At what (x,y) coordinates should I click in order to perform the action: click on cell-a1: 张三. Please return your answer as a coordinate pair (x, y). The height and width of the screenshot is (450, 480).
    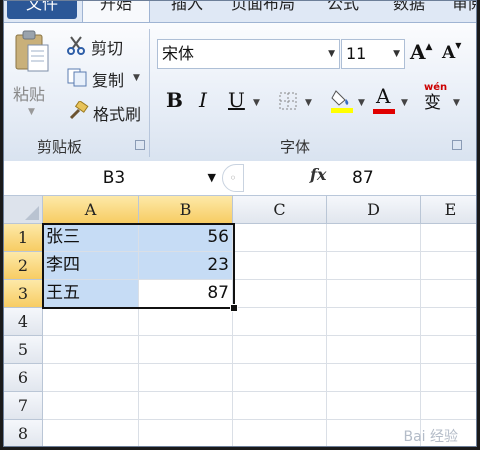
    Looking at the image, I should click on (91, 238).